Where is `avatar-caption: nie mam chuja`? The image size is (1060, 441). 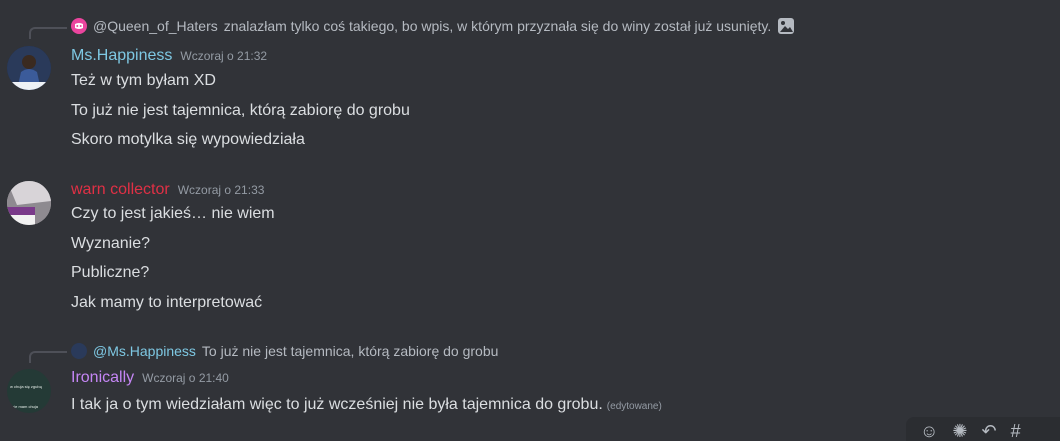
avatar-caption: nie mam chuja is located at coordinates (25, 406).